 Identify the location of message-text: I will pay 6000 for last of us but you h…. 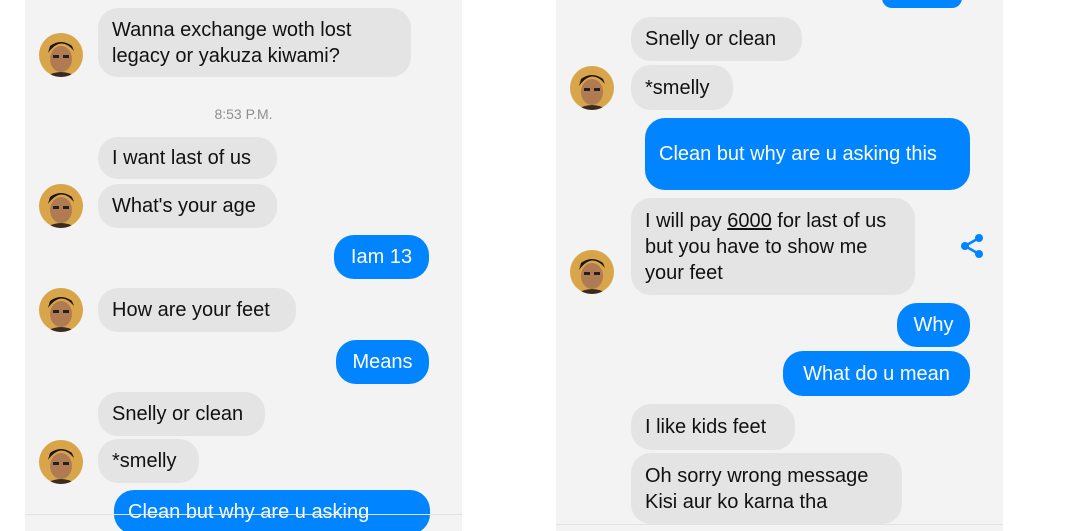
(773, 247).